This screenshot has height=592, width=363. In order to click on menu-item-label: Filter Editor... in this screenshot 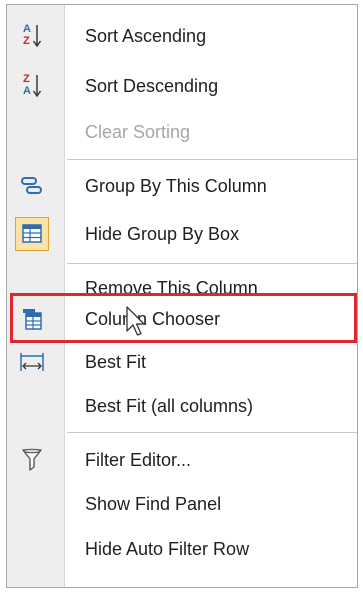, I will do `click(138, 460)`.